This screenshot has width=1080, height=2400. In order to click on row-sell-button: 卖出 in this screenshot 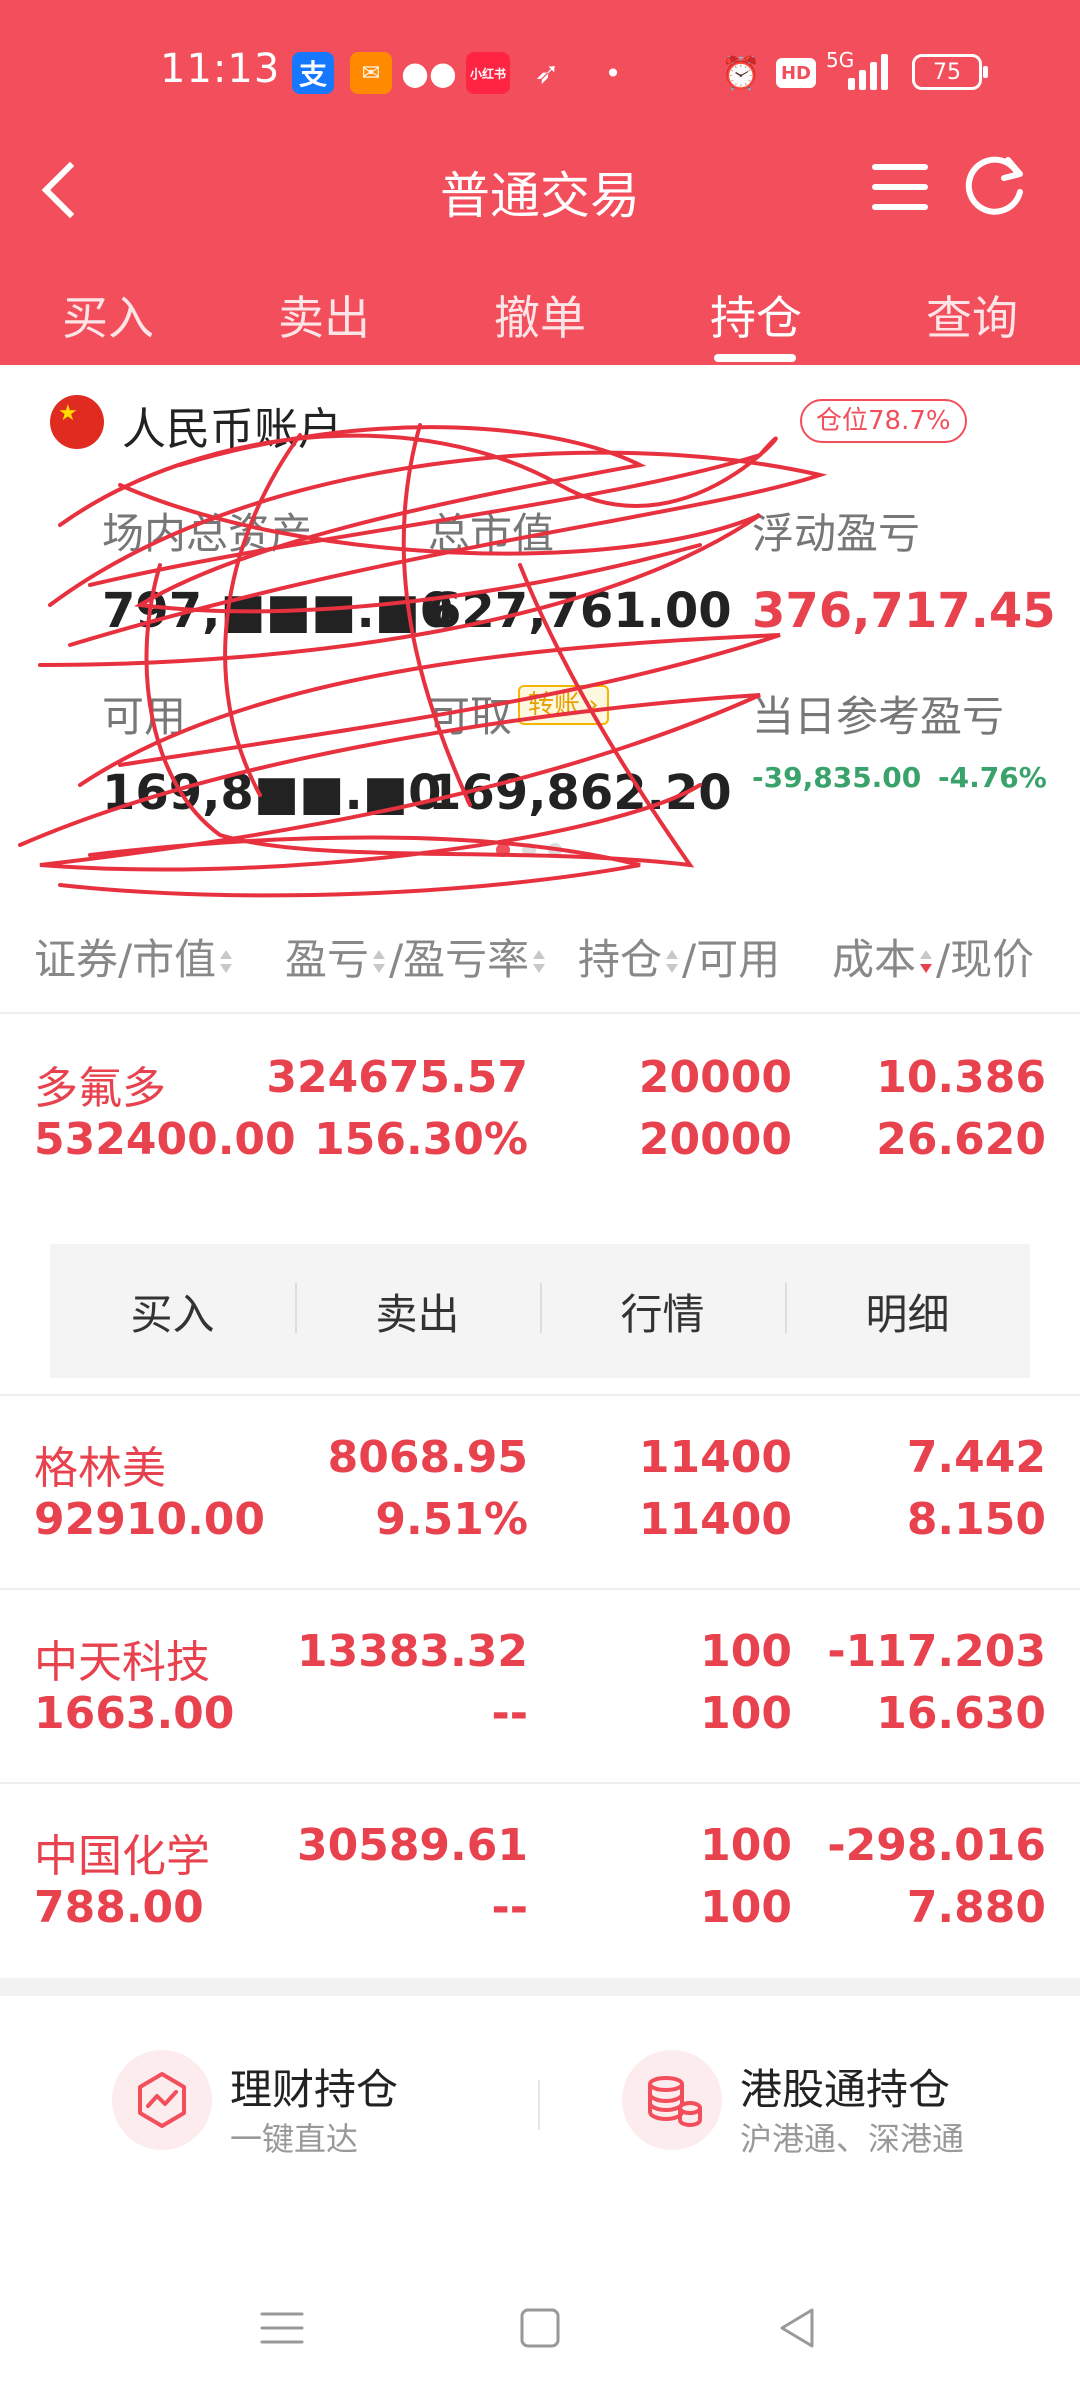, I will do `click(417, 1311)`.